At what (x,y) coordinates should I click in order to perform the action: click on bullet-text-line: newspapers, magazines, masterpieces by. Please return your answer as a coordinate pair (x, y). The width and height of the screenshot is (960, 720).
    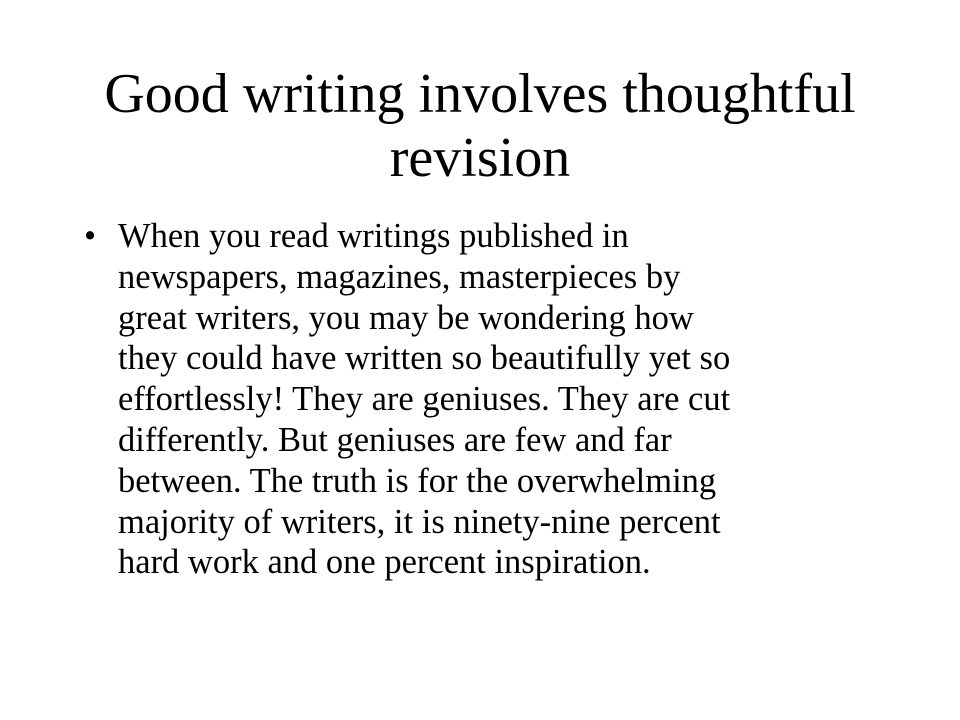
    Looking at the image, I should click on (399, 276).